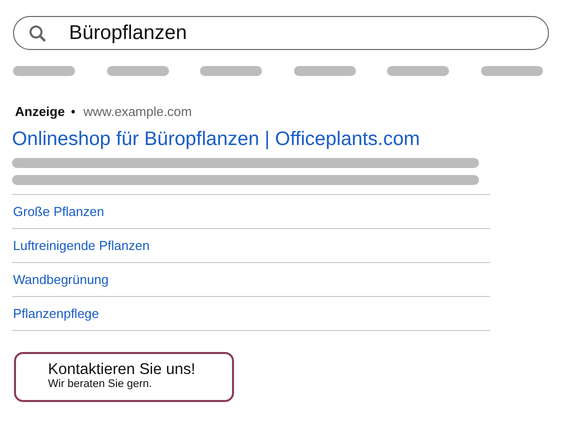  What do you see at coordinates (251, 314) in the screenshot?
I see `sitelink: Pflanzenpflege` at bounding box center [251, 314].